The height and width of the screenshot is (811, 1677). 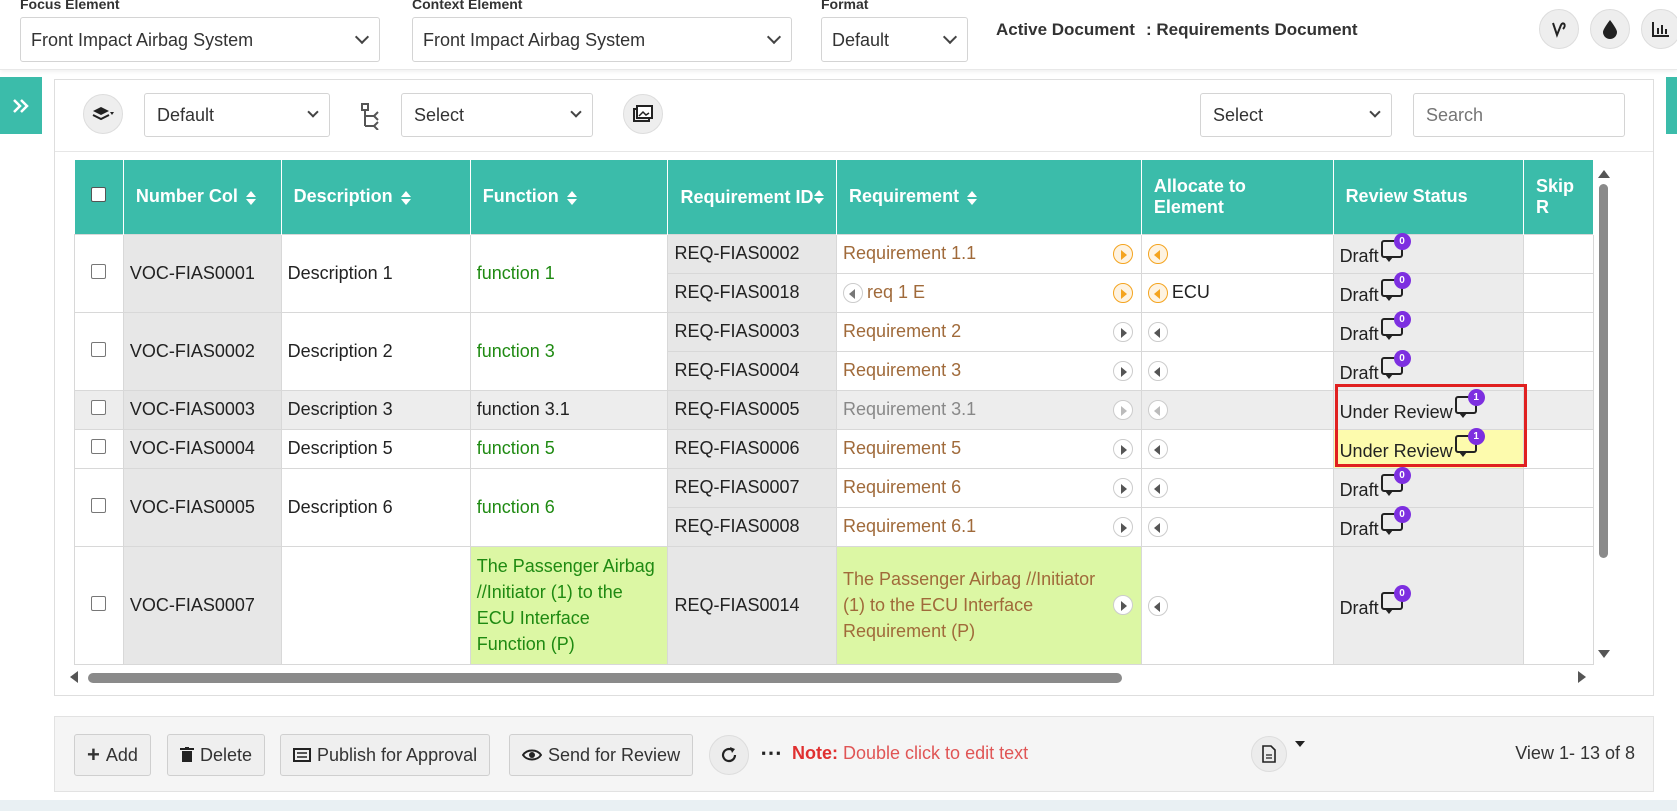 I want to click on requirement-cell: Requirement 5, so click(x=989, y=448).